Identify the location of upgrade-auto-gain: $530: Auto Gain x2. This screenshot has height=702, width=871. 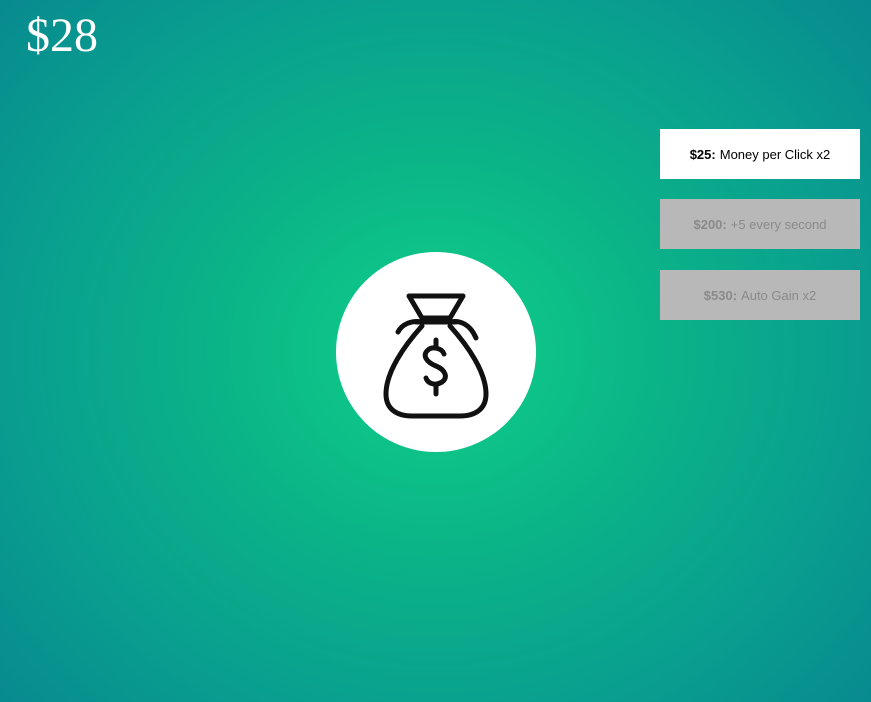
(760, 295).